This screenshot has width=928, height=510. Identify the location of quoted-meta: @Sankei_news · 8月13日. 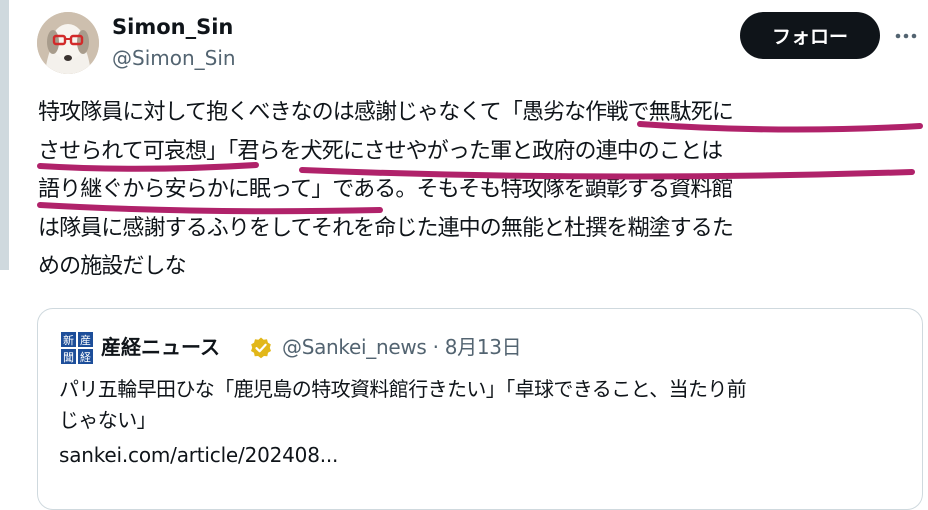
(402, 347).